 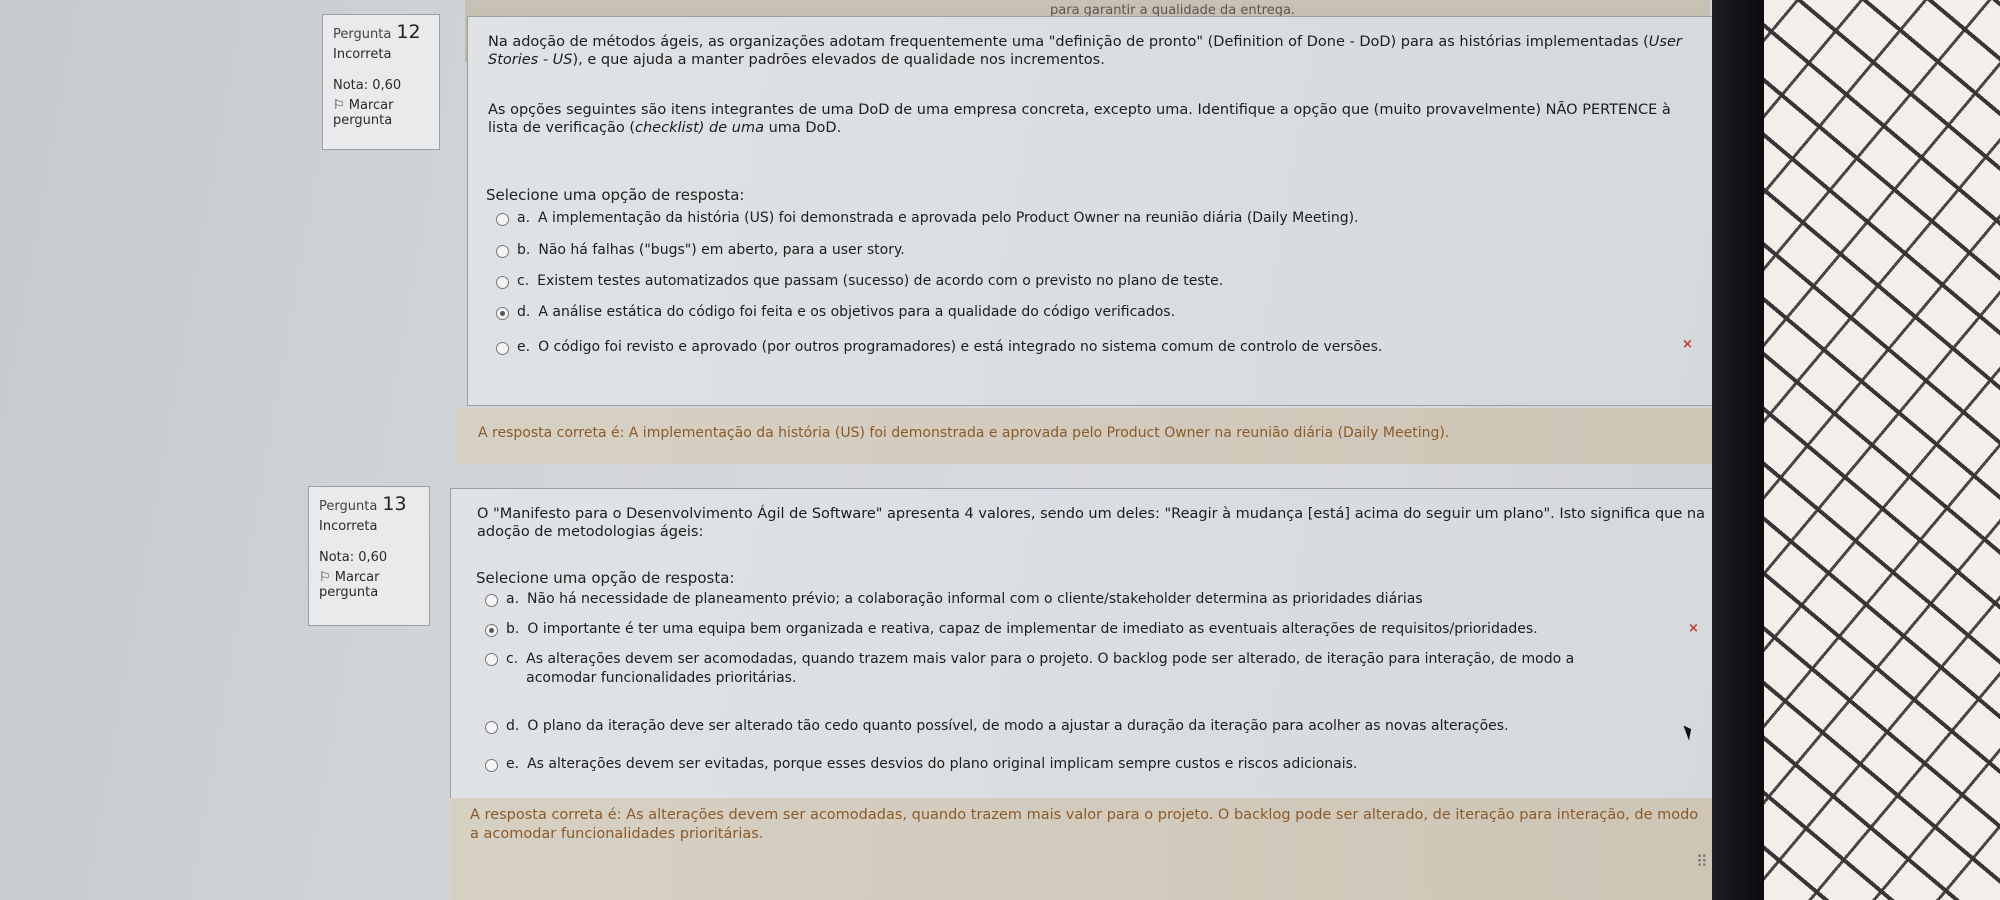 What do you see at coordinates (802, 128) in the screenshot?
I see `question-12-text-2-end: uma DoD.` at bounding box center [802, 128].